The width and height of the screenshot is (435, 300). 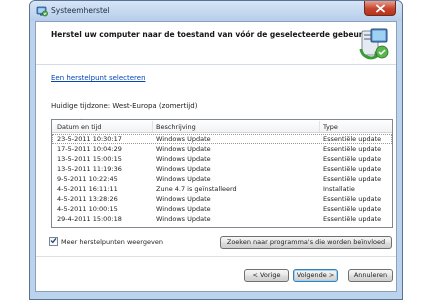 I want to click on column-header-type: Type, so click(x=330, y=127).